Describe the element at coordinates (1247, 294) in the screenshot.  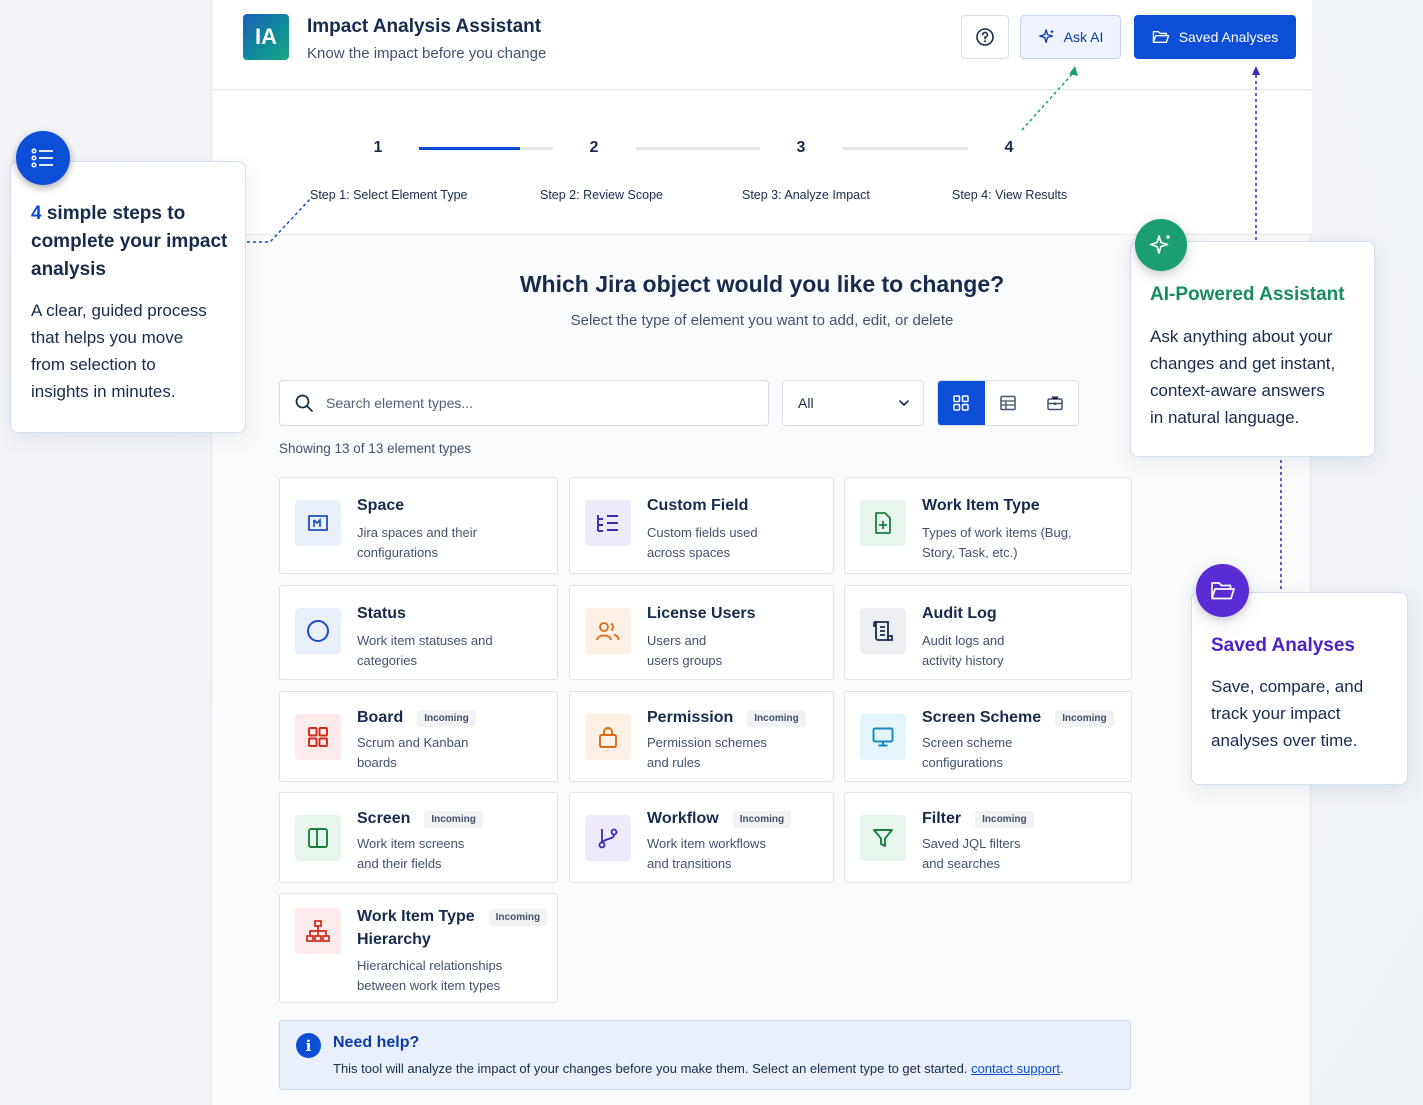
I see `ai-callout-heading: AI-Powered Assistant` at that location.